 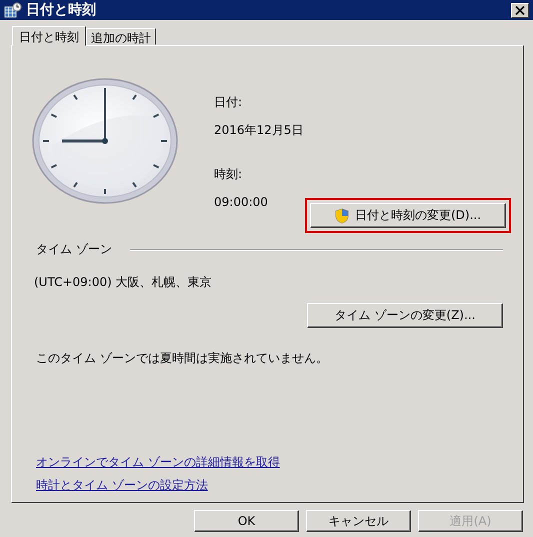 What do you see at coordinates (358, 521) in the screenshot?
I see `dialog-button: キャンセル` at bounding box center [358, 521].